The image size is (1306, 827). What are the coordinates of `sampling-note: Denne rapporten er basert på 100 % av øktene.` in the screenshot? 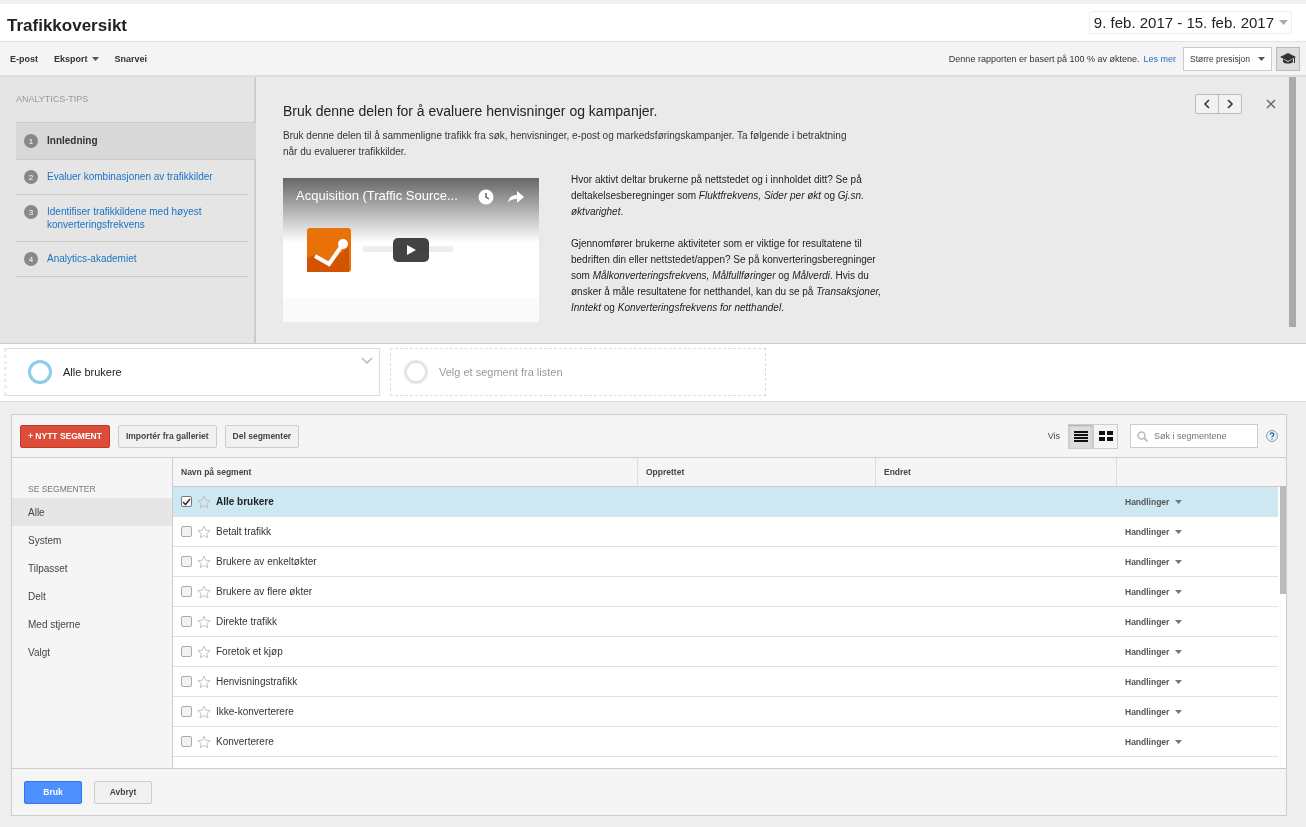 It's located at (1044, 58).